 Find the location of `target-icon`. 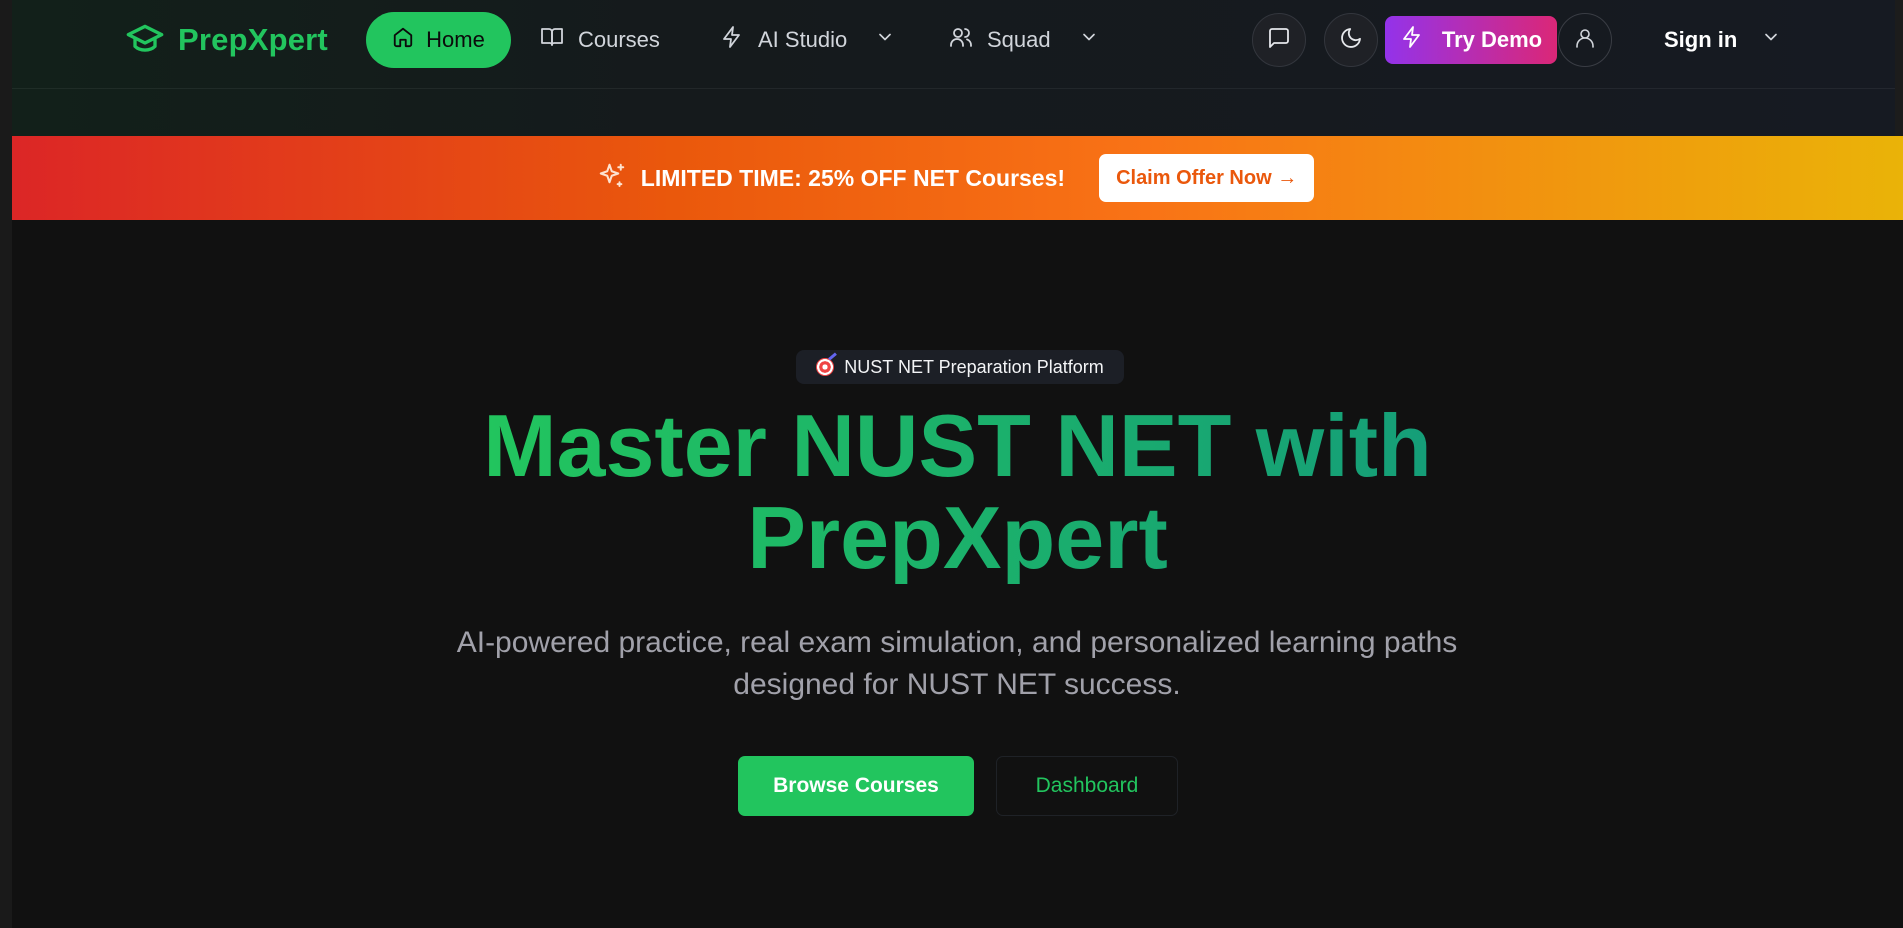

target-icon is located at coordinates (825, 367).